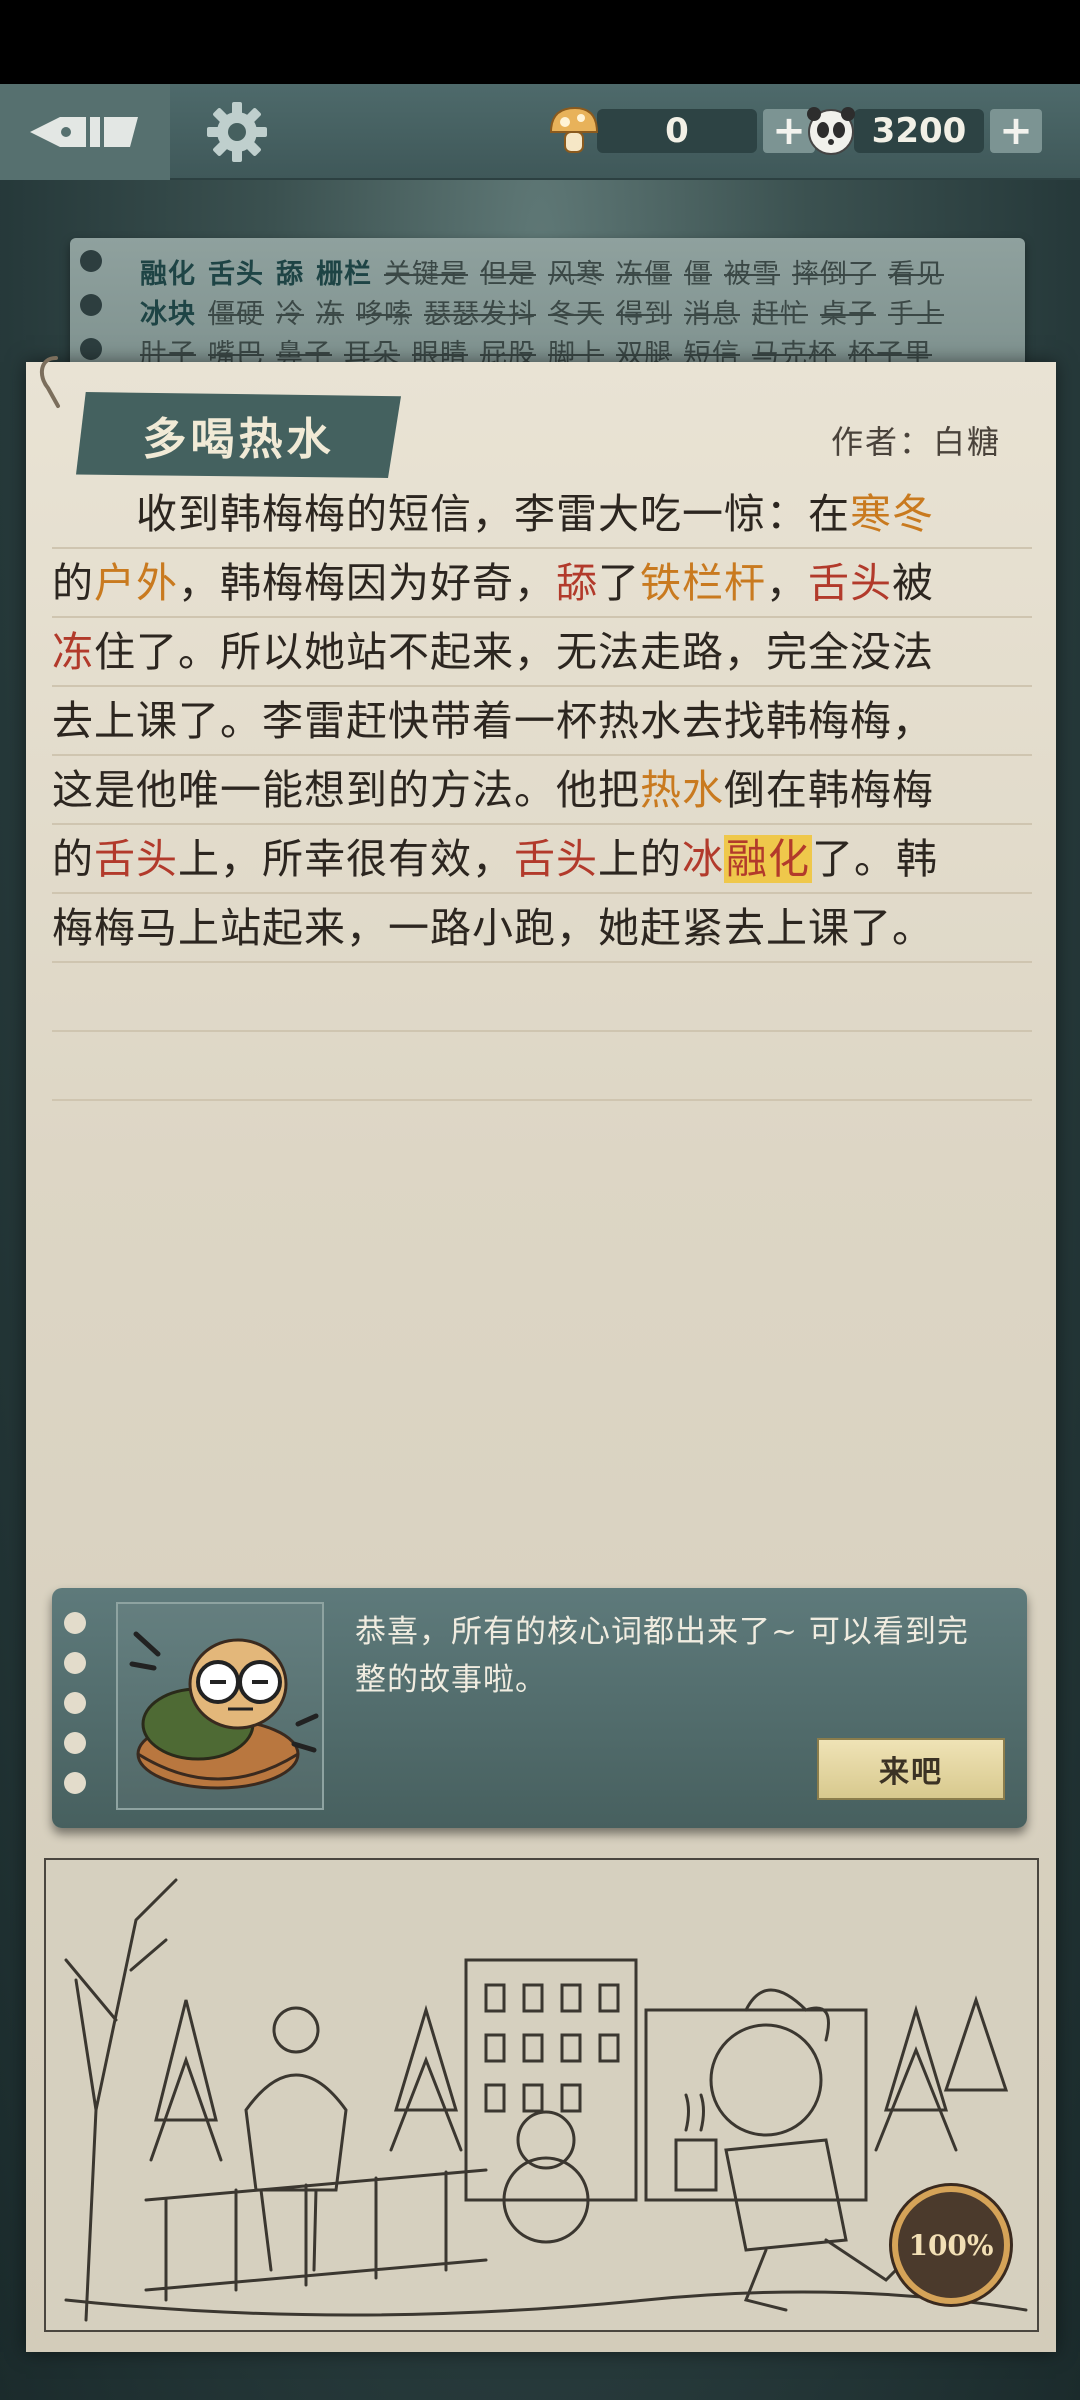 The width and height of the screenshot is (1080, 2400). I want to click on keyword-row: 冰块 僵硬冷冻哆嗦 瑟瑟发抖 冬天 得到 消息 赶忙 桌子 手上, so click(548, 311).